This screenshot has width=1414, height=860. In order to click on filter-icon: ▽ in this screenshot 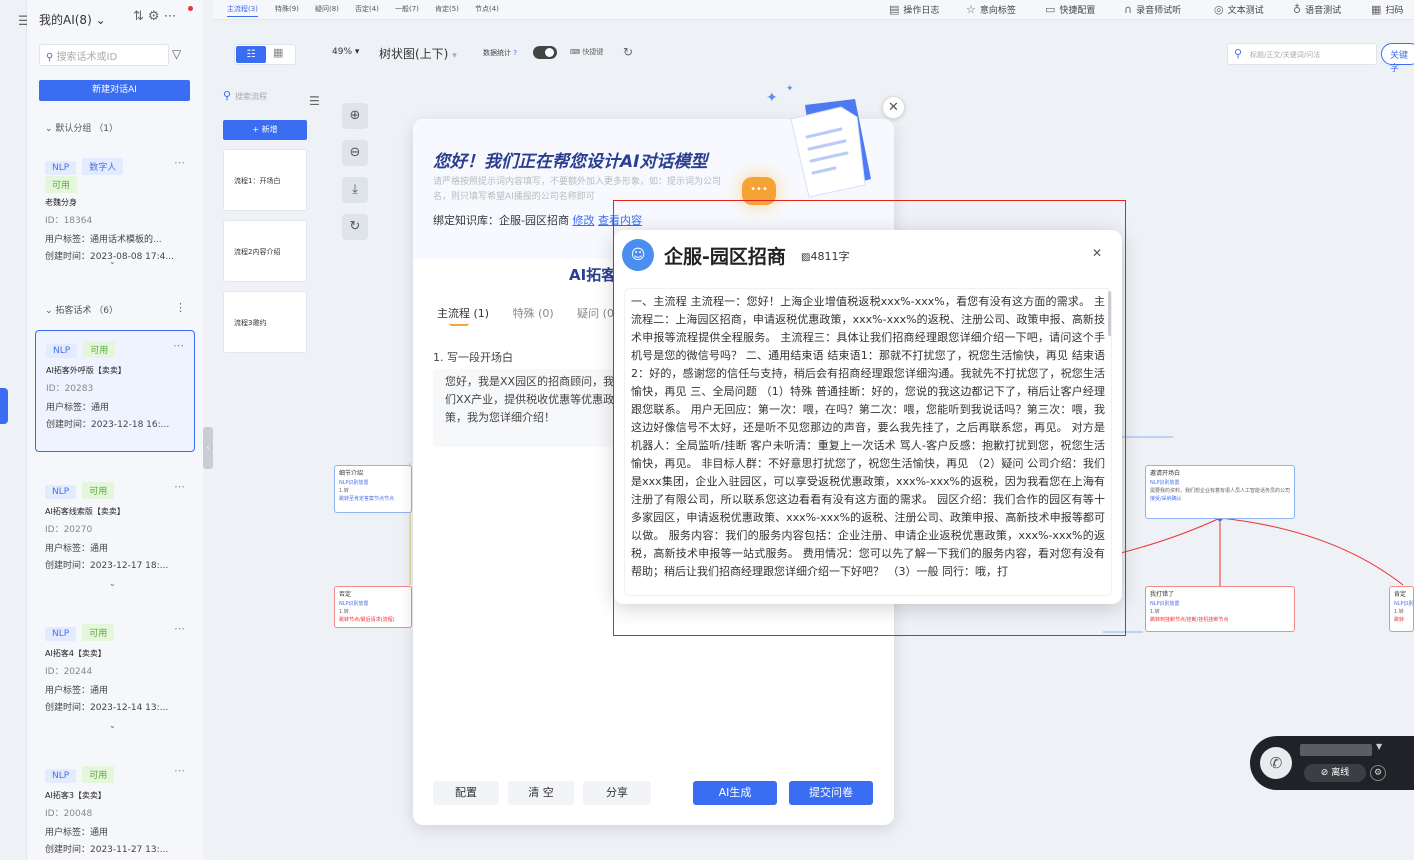, I will do `click(176, 54)`.